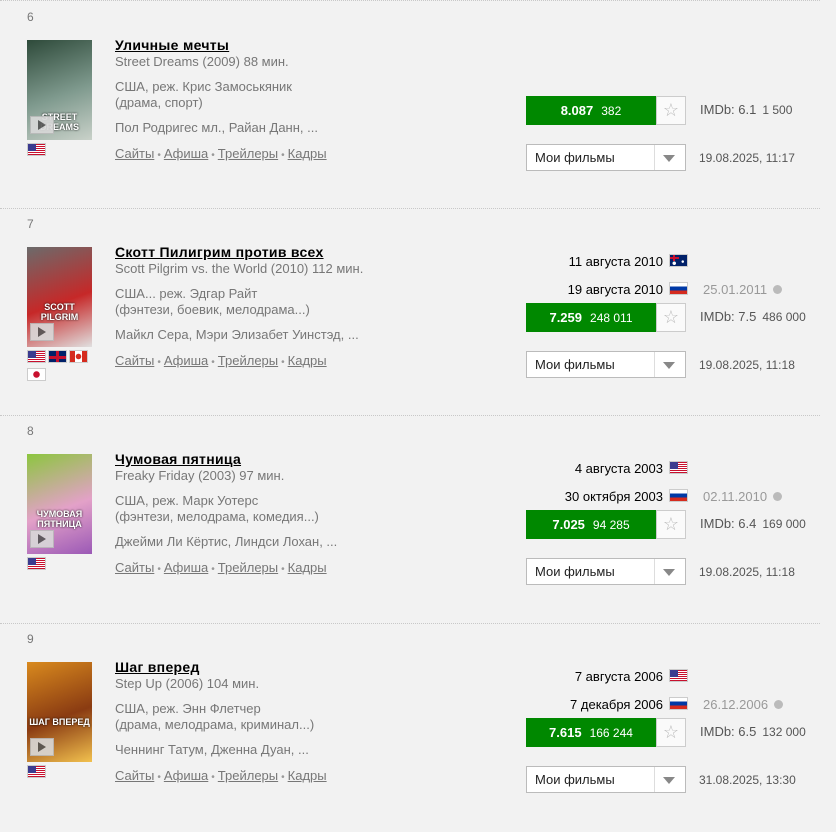 This screenshot has width=836, height=832. What do you see at coordinates (30, 224) in the screenshot?
I see `entry-number: 7` at bounding box center [30, 224].